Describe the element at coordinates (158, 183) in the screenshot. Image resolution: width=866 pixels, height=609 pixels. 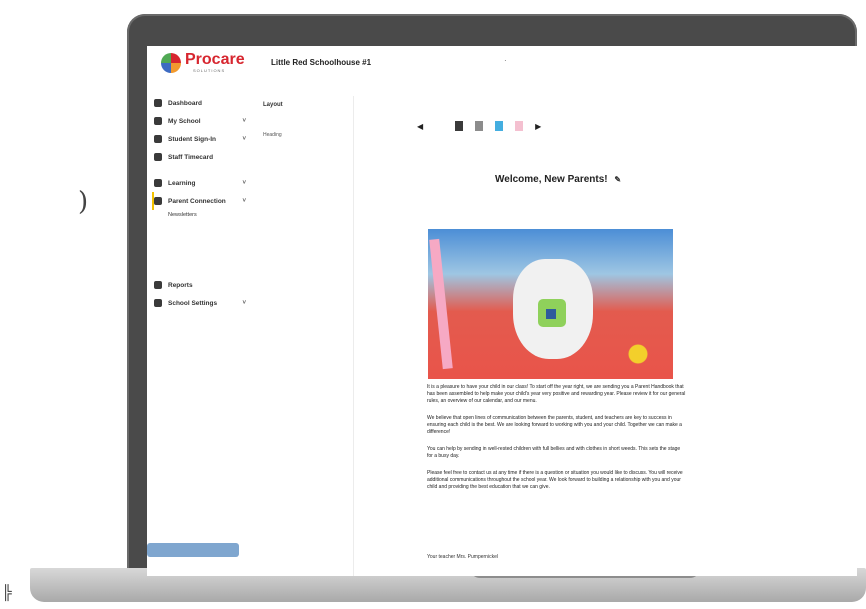
I see `learning-icon` at that location.